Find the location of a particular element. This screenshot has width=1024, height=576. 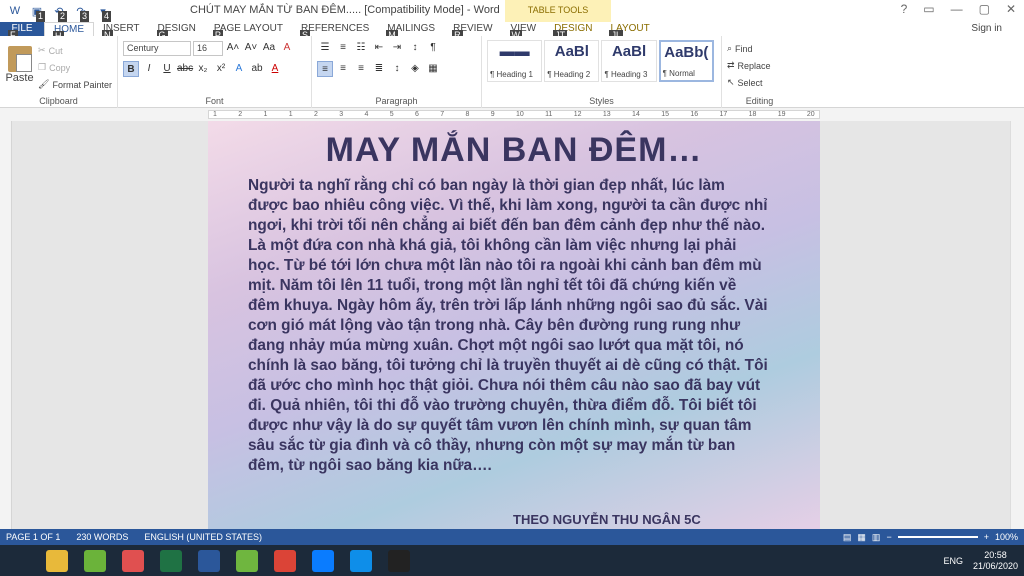

line-spacing-icon: ↕ is located at coordinates (397, 69).